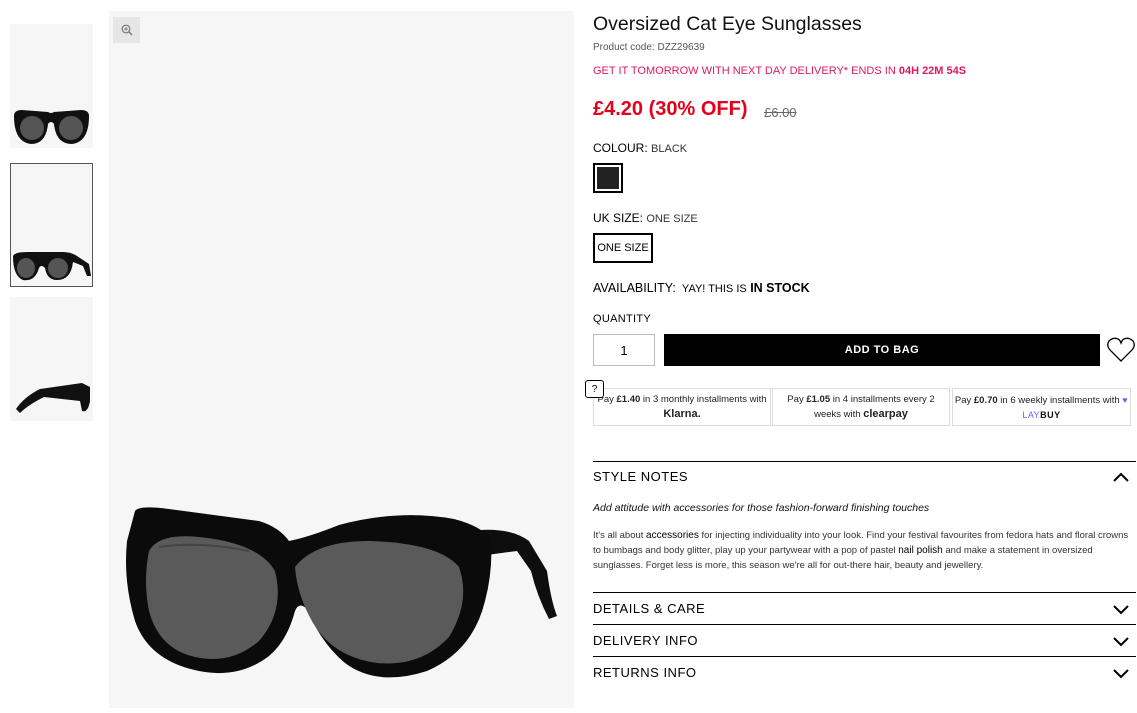 Image resolution: width=1137 pixels, height=713 pixels. I want to click on pay-text: in 3 monthly installments with, so click(703, 399).